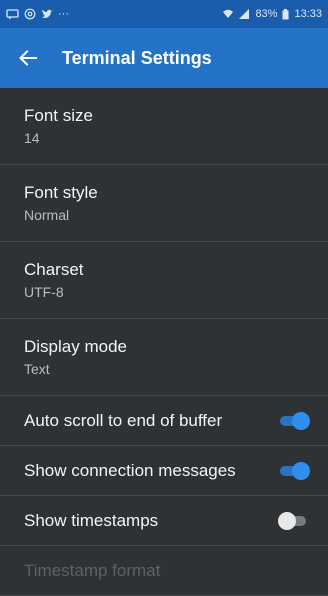 The height and width of the screenshot is (596, 328). What do you see at coordinates (266, 14) in the screenshot?
I see `battery-percent: 83%` at bounding box center [266, 14].